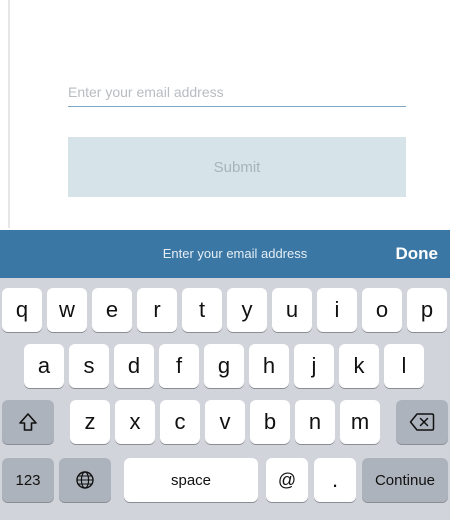  What do you see at coordinates (44, 366) in the screenshot?
I see `key-a: a` at bounding box center [44, 366].